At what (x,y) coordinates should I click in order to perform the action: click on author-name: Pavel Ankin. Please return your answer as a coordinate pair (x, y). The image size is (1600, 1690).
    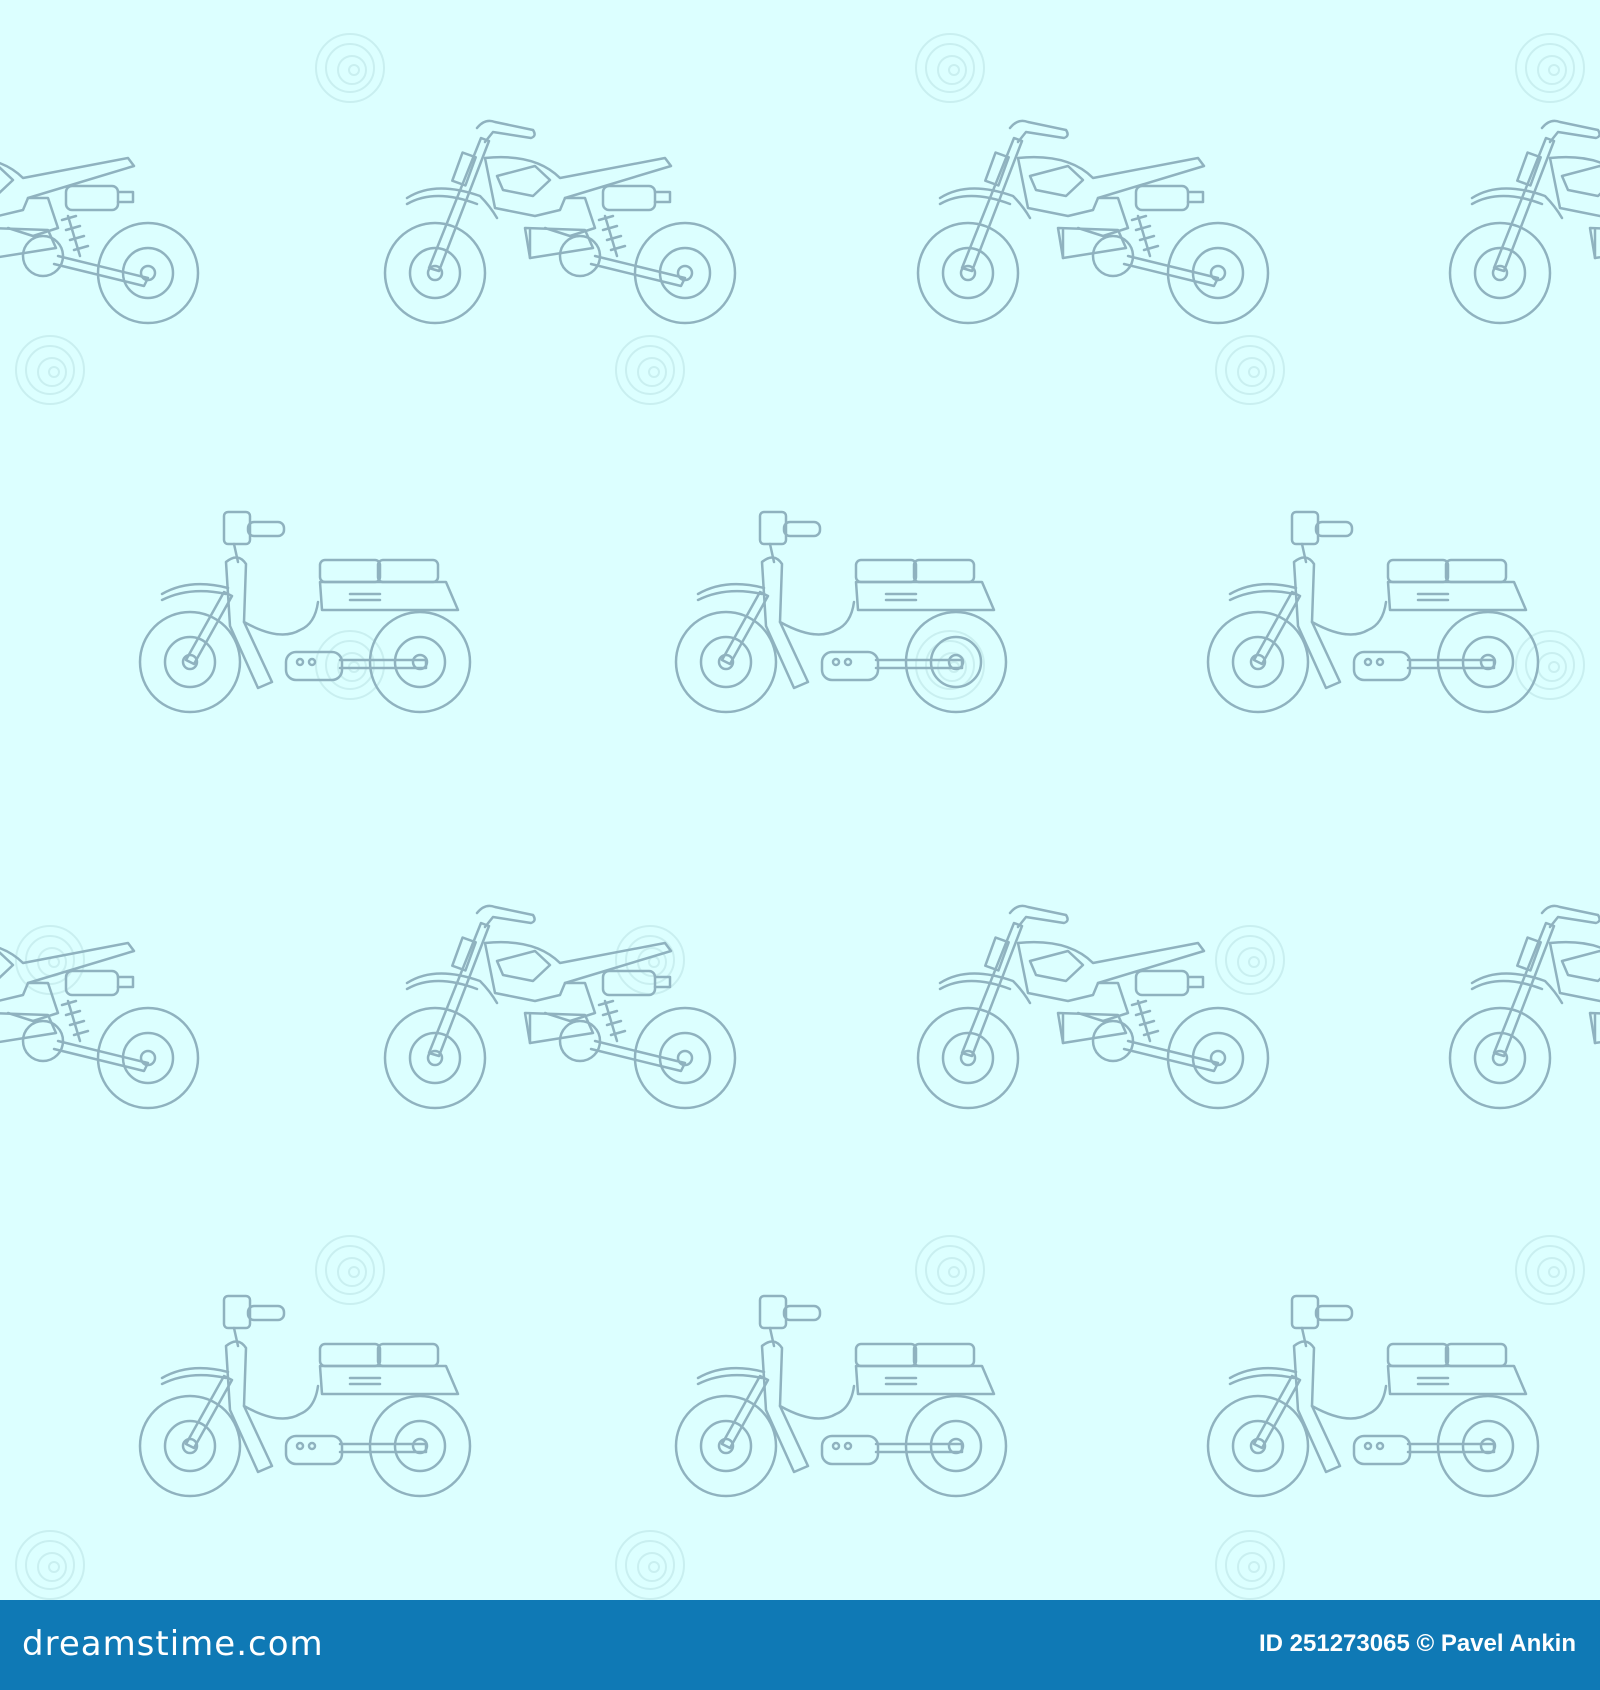
    Looking at the image, I should click on (1508, 1643).